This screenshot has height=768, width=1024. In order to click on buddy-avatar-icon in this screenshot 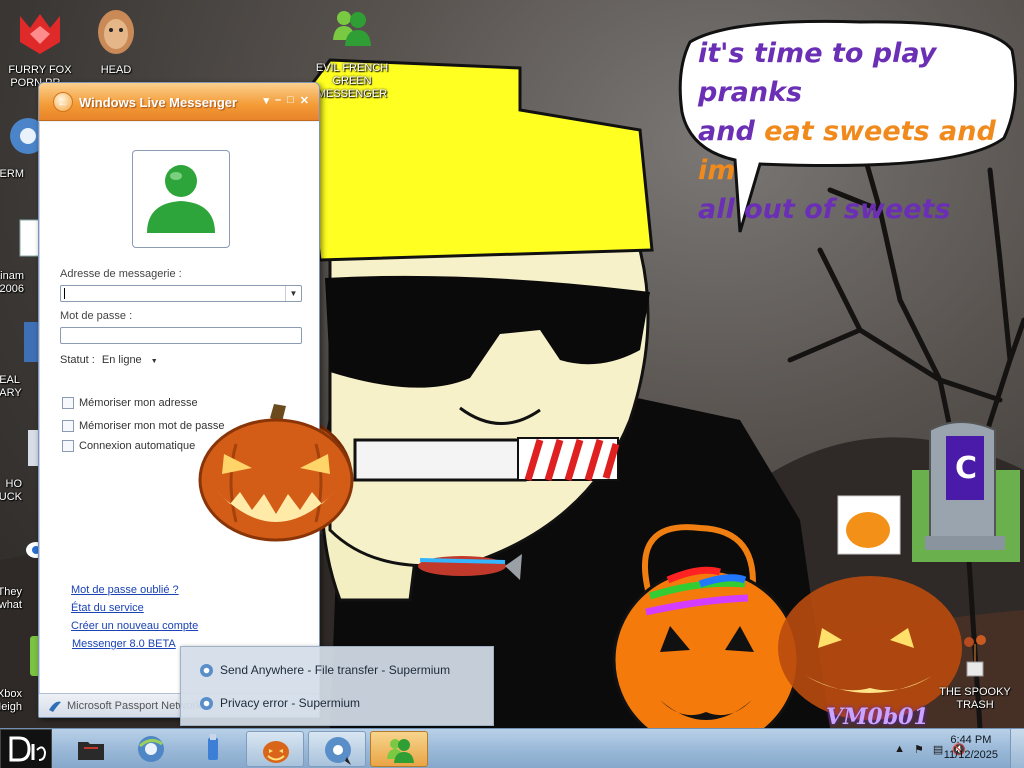, I will do `click(181, 199)`.